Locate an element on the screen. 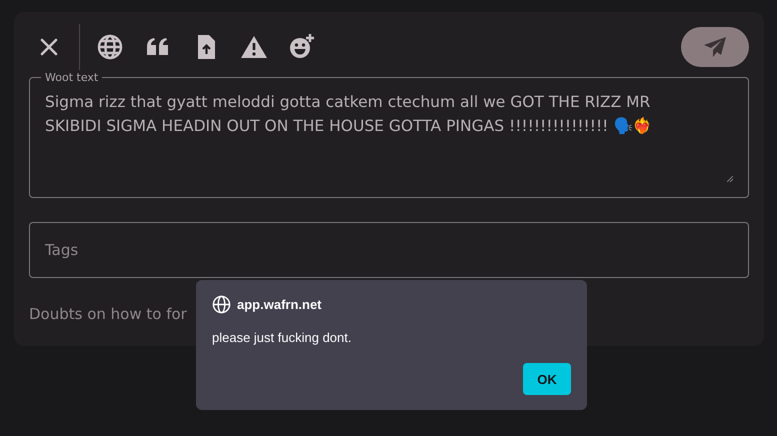  dialog-message: please just fucking dont. is located at coordinates (282, 337).